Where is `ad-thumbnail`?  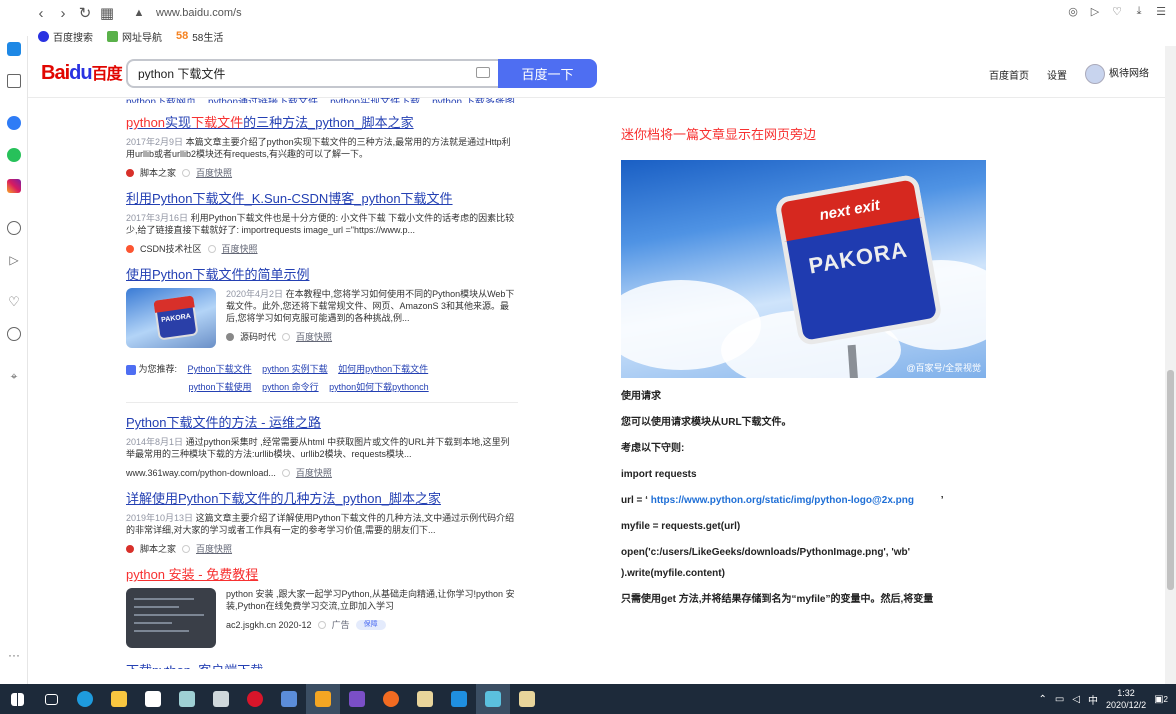
ad-thumbnail is located at coordinates (171, 618).